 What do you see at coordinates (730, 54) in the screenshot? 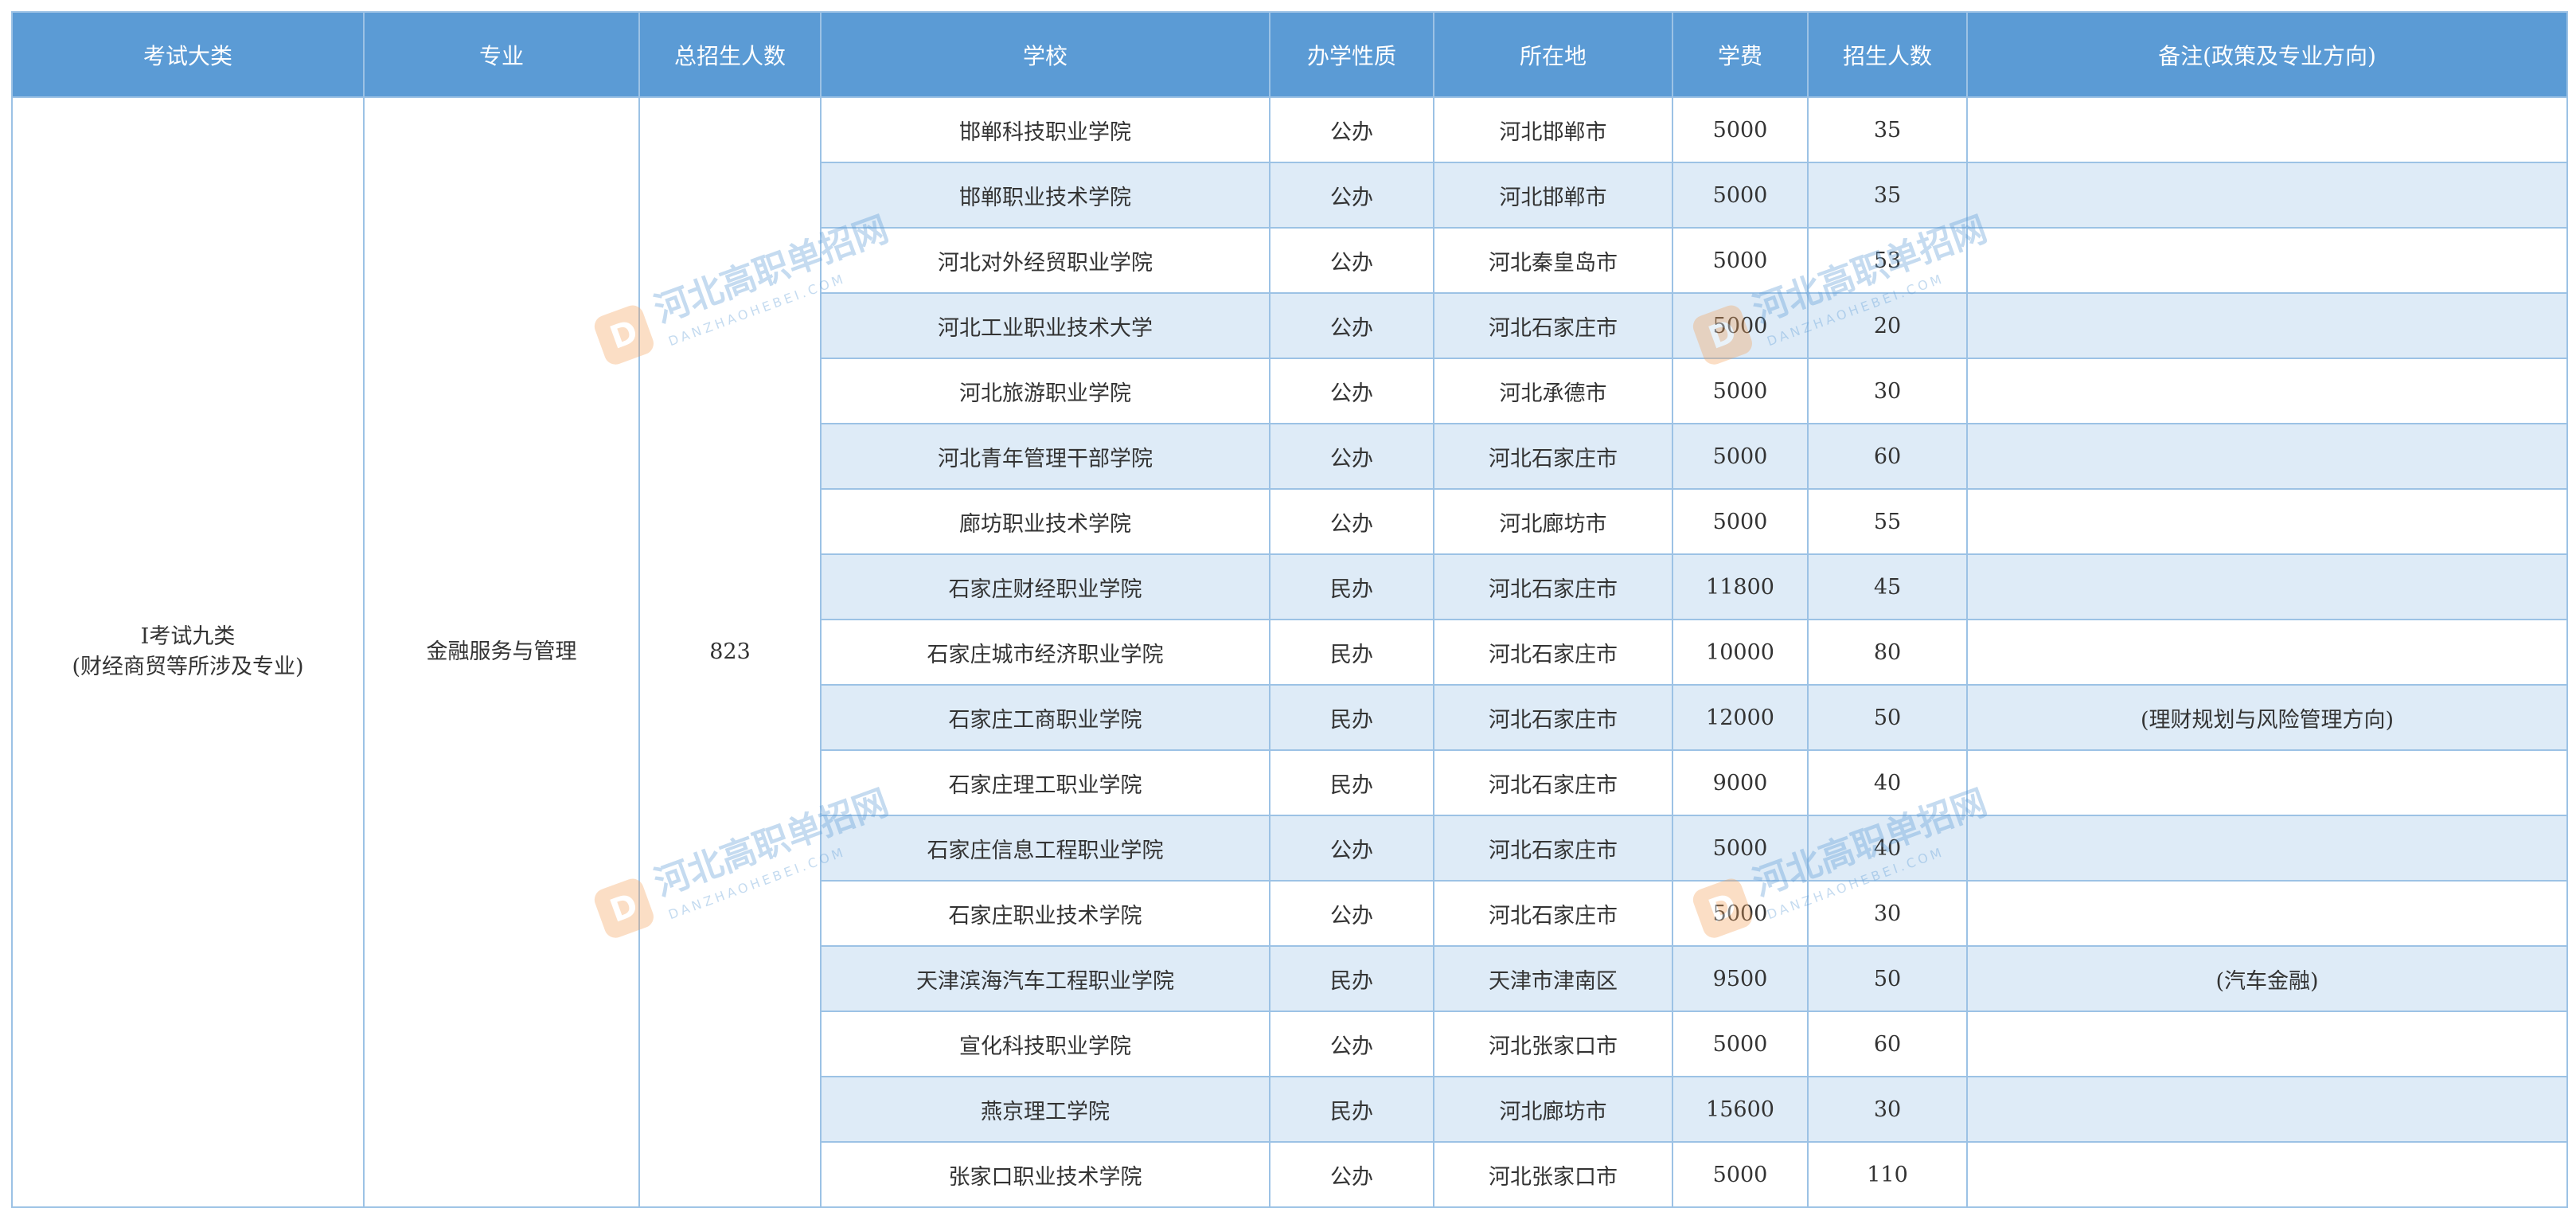
I see `header-total: 总招生人数` at bounding box center [730, 54].